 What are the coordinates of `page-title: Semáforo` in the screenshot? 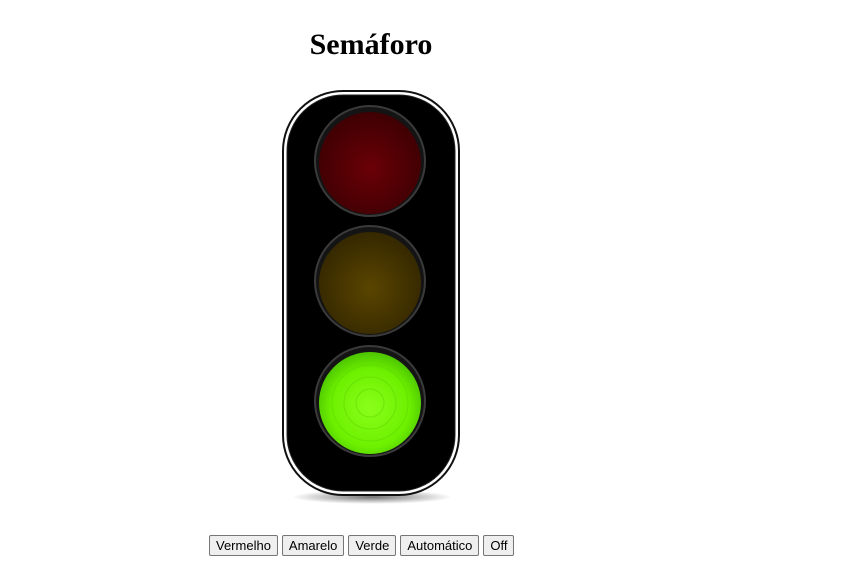 It's located at (371, 44).